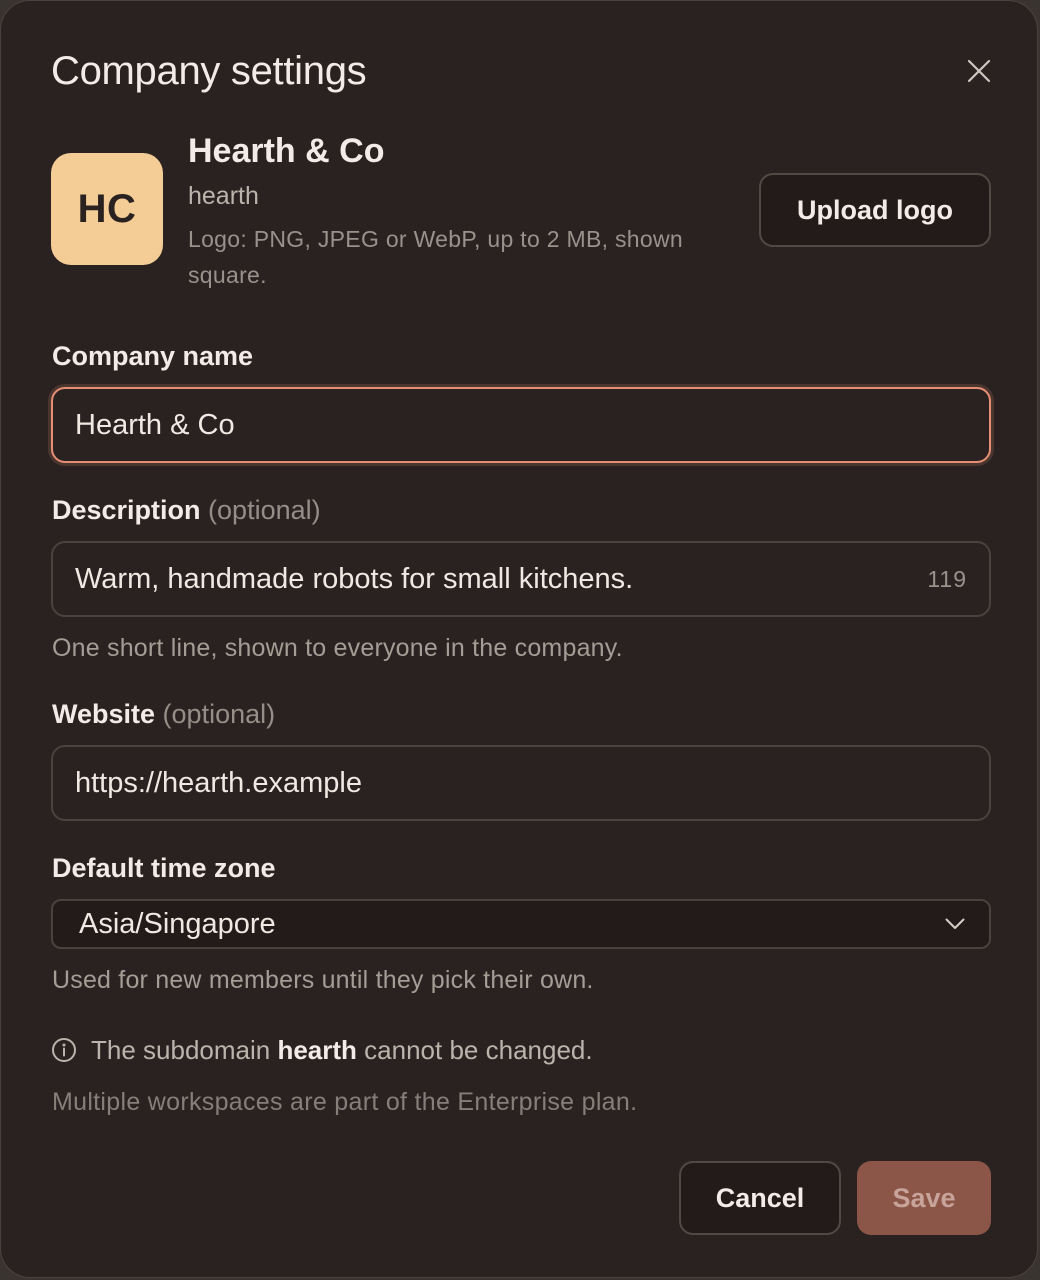 The height and width of the screenshot is (1280, 1040). I want to click on timezone-selected: Asia/Singapore, so click(177, 923).